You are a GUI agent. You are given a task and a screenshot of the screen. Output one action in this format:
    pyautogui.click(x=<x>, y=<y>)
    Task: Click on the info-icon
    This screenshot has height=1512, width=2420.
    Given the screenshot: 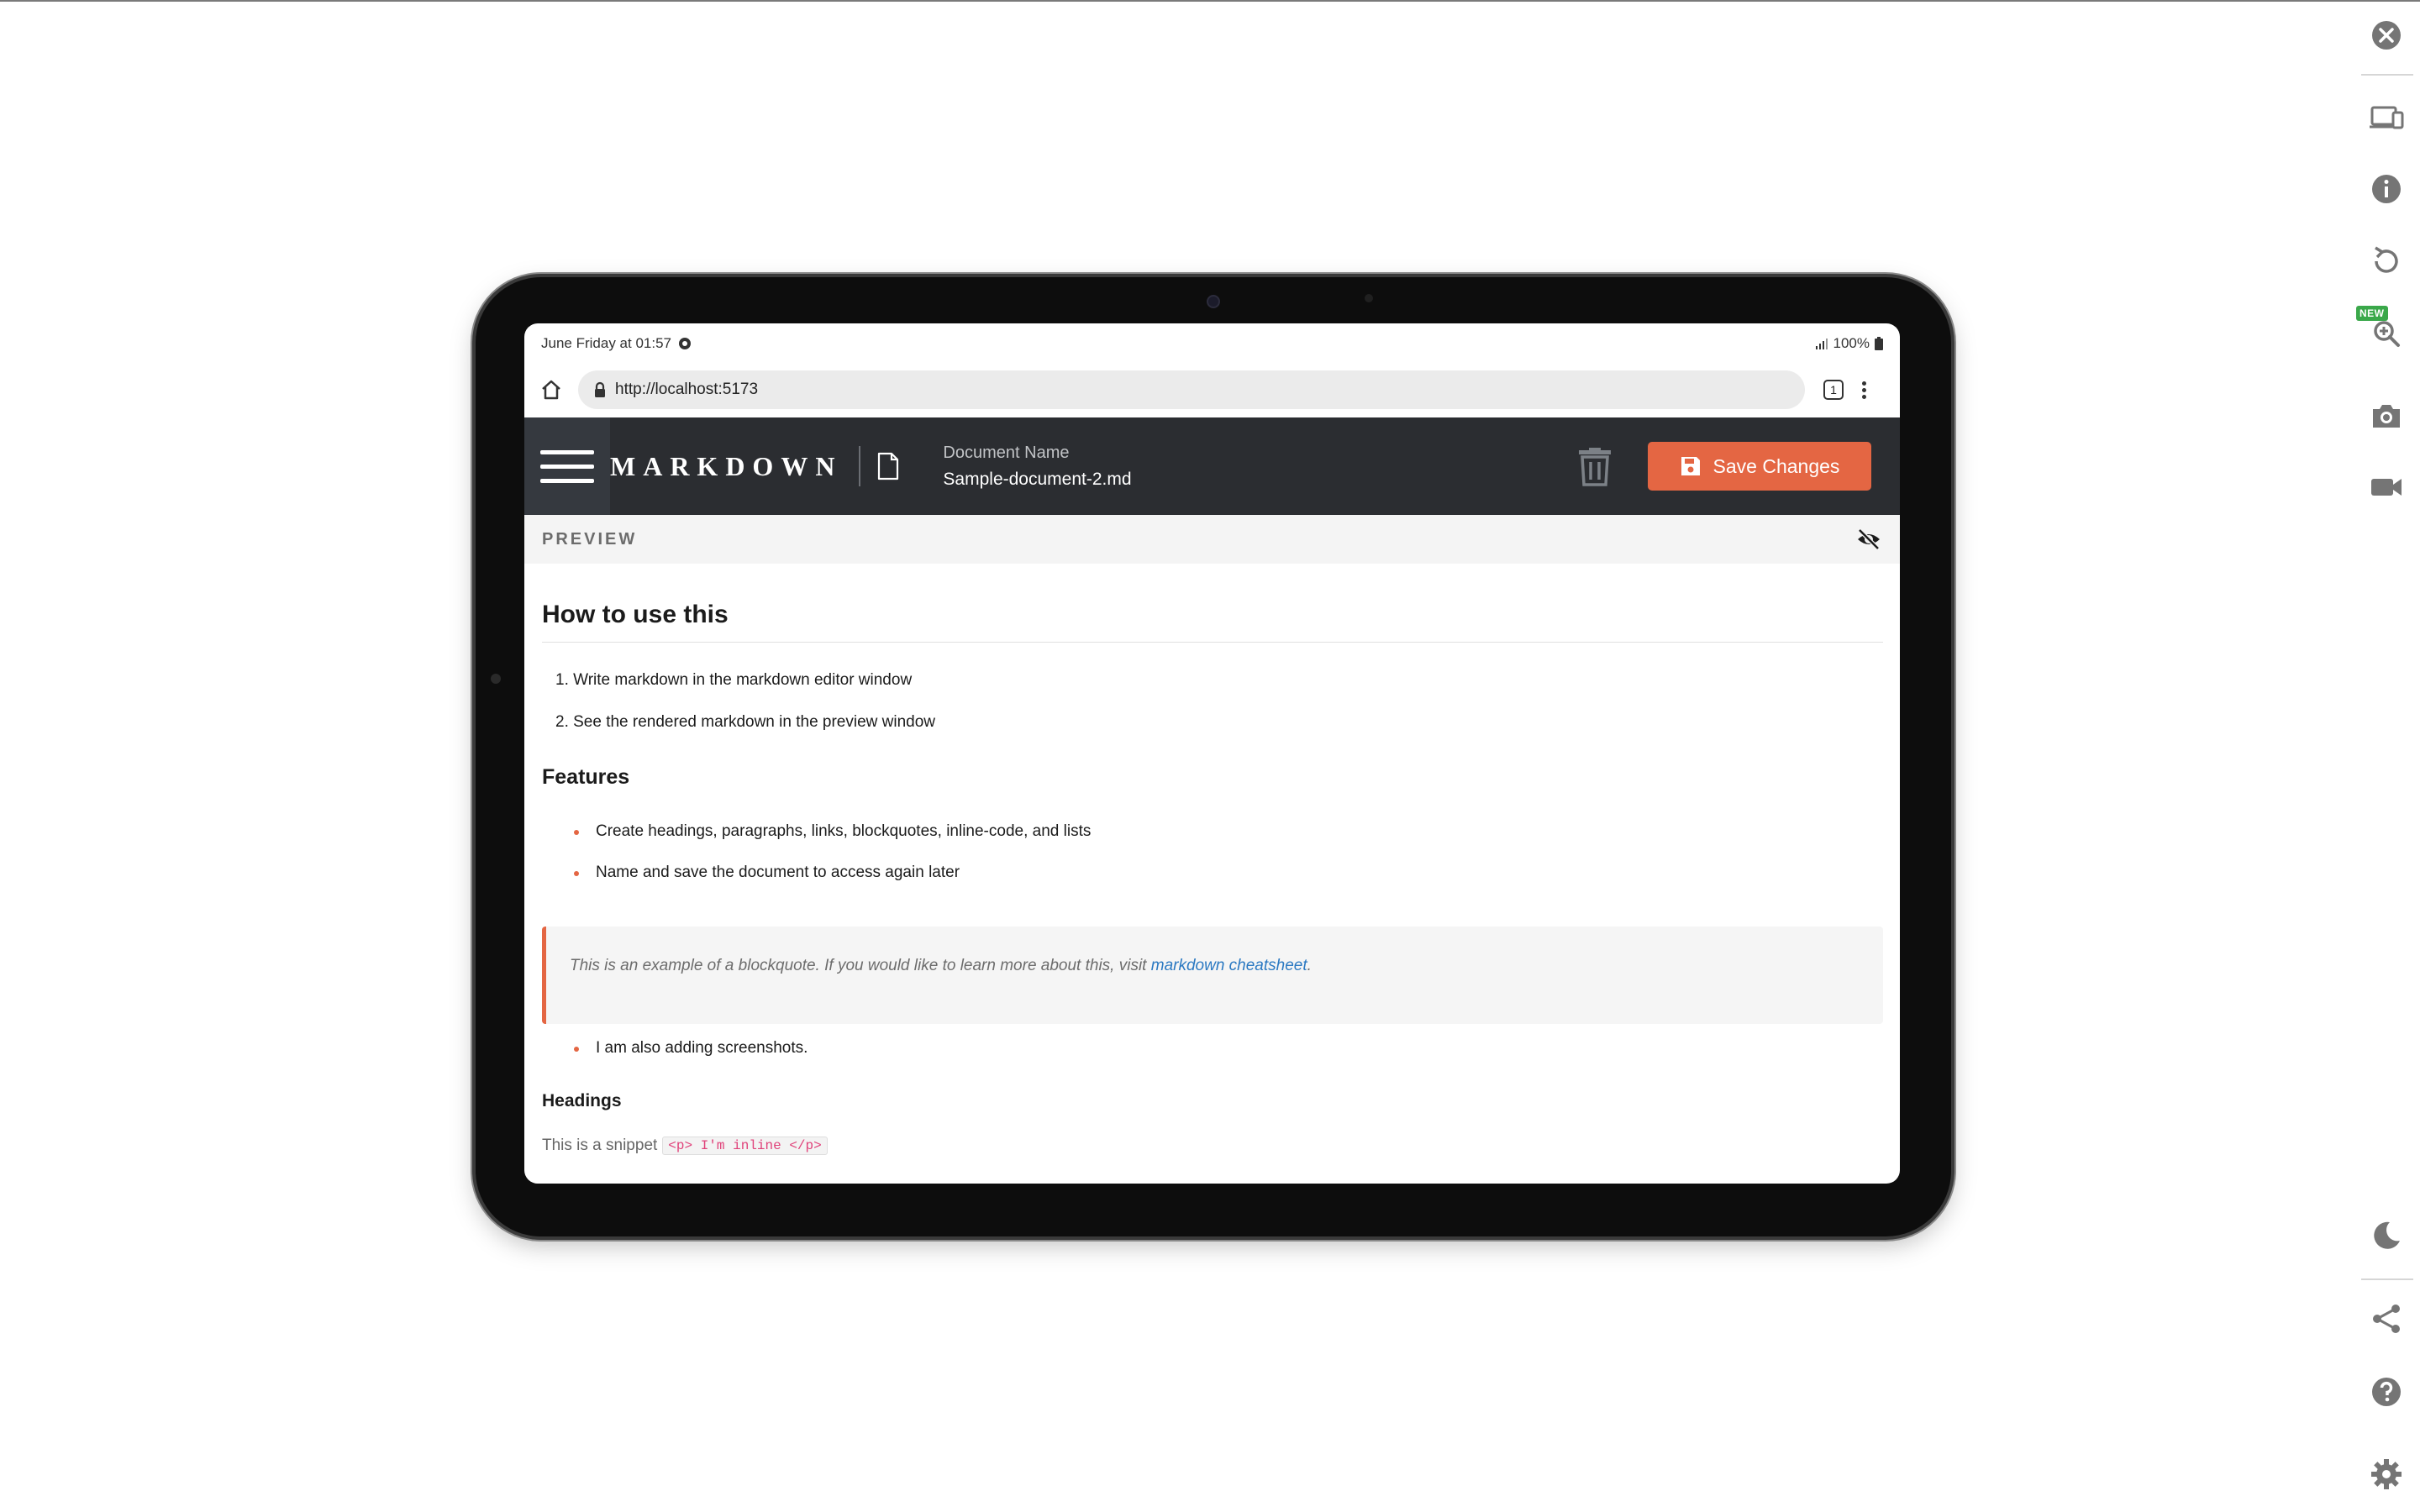 What is the action you would take?
    pyautogui.click(x=2387, y=189)
    